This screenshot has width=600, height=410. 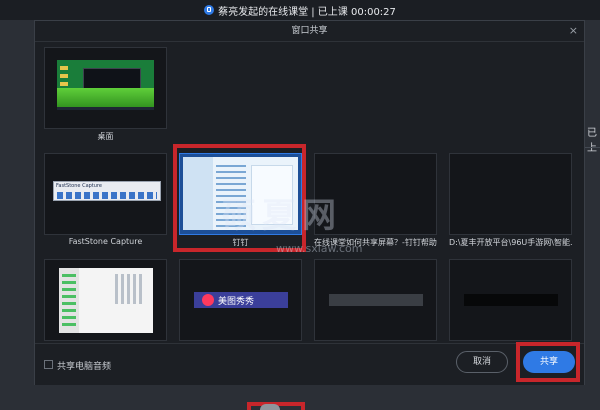 I want to click on meitu-logo-icon, so click(x=208, y=300).